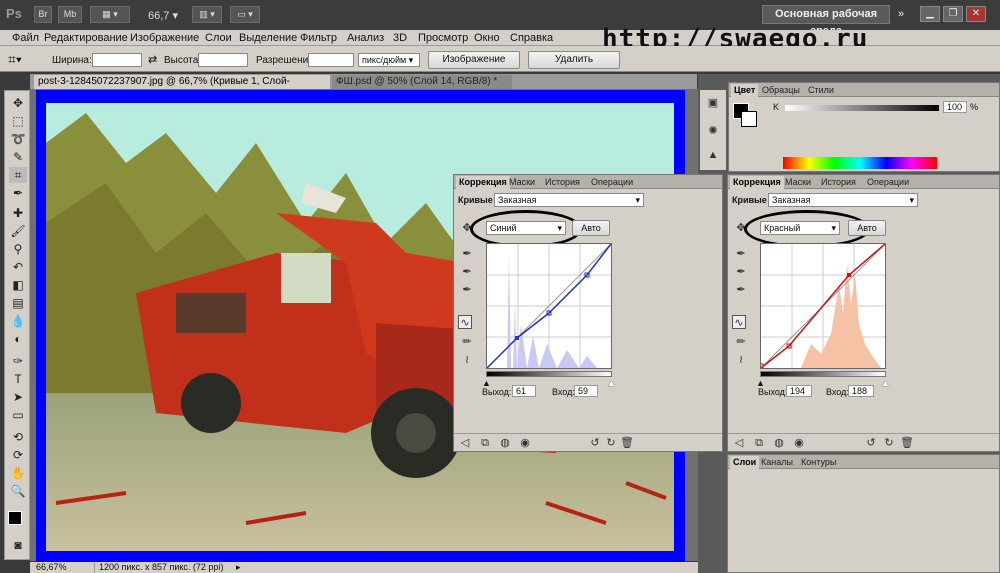 The height and width of the screenshot is (573, 1000). I want to click on close-button: ✕, so click(976, 14).